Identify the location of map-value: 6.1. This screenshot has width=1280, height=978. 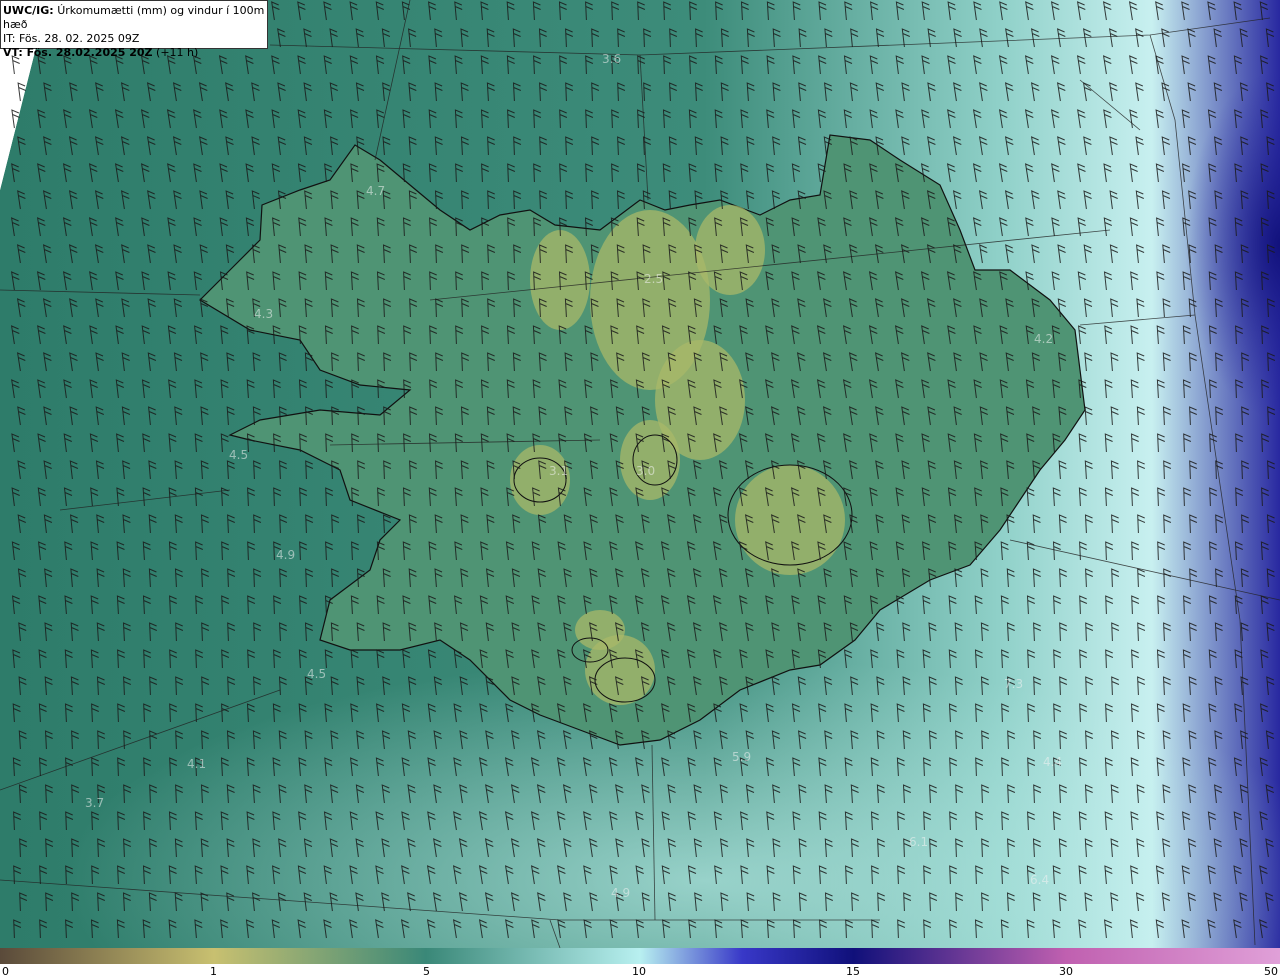
(918, 842).